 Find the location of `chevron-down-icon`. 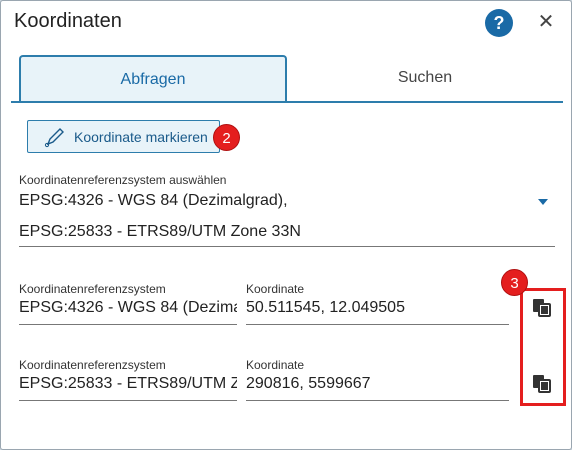

chevron-down-icon is located at coordinates (543, 202).